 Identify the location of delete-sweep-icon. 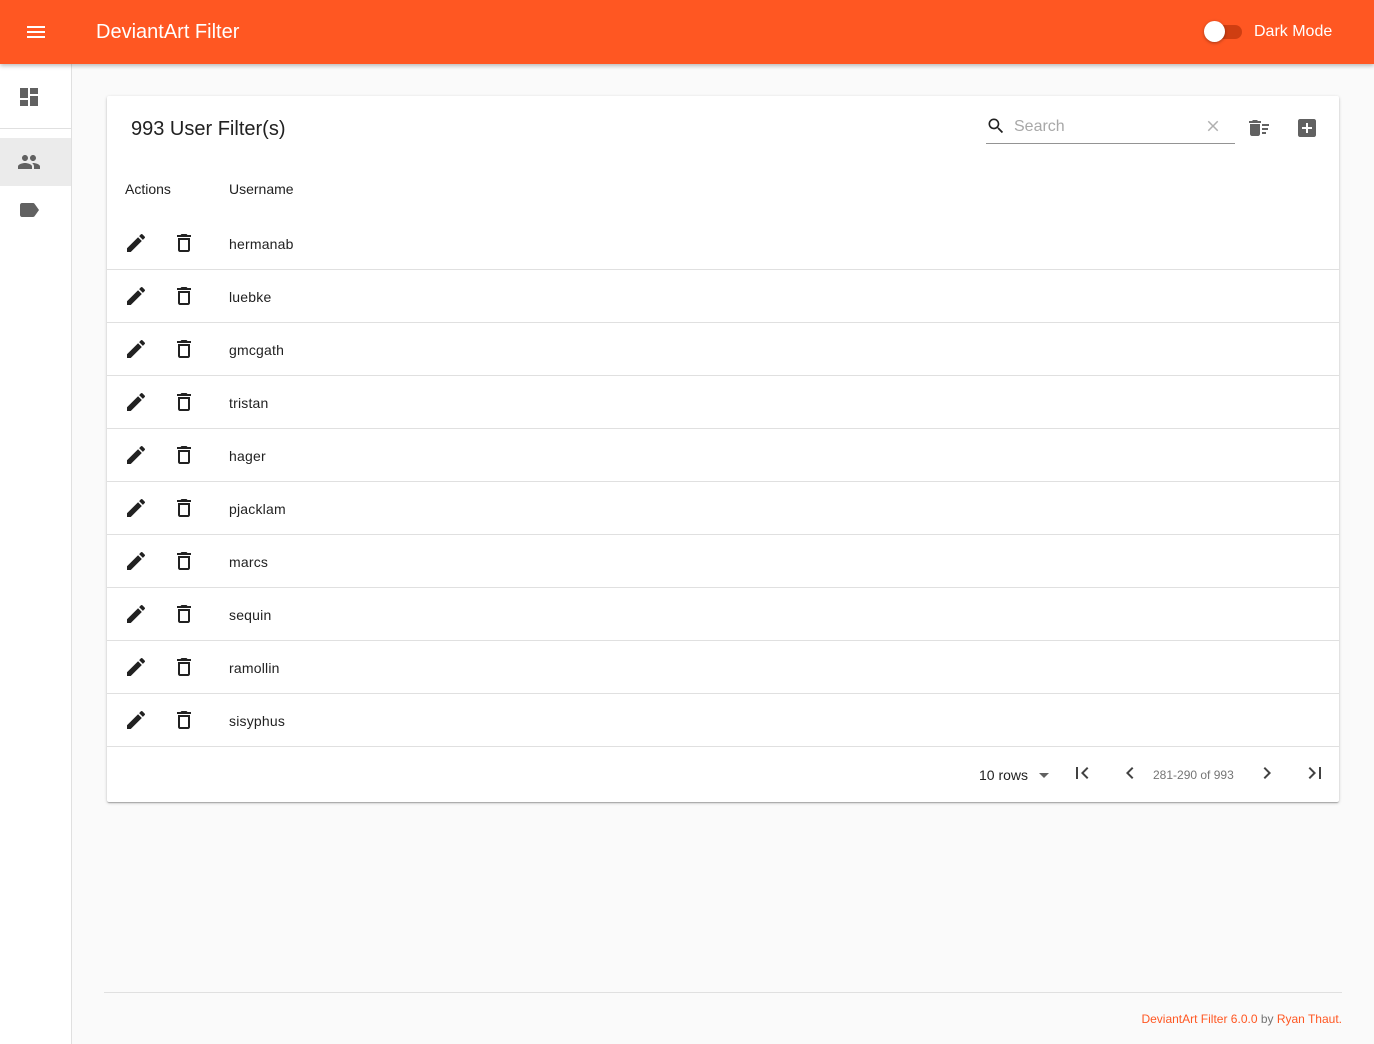
(1259, 128).